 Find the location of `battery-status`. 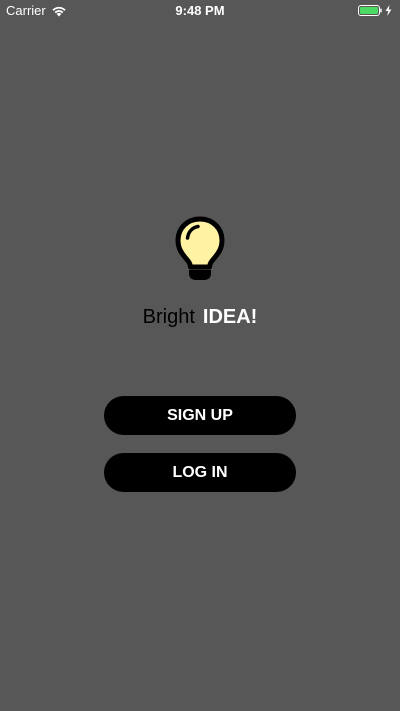

battery-status is located at coordinates (375, 10).